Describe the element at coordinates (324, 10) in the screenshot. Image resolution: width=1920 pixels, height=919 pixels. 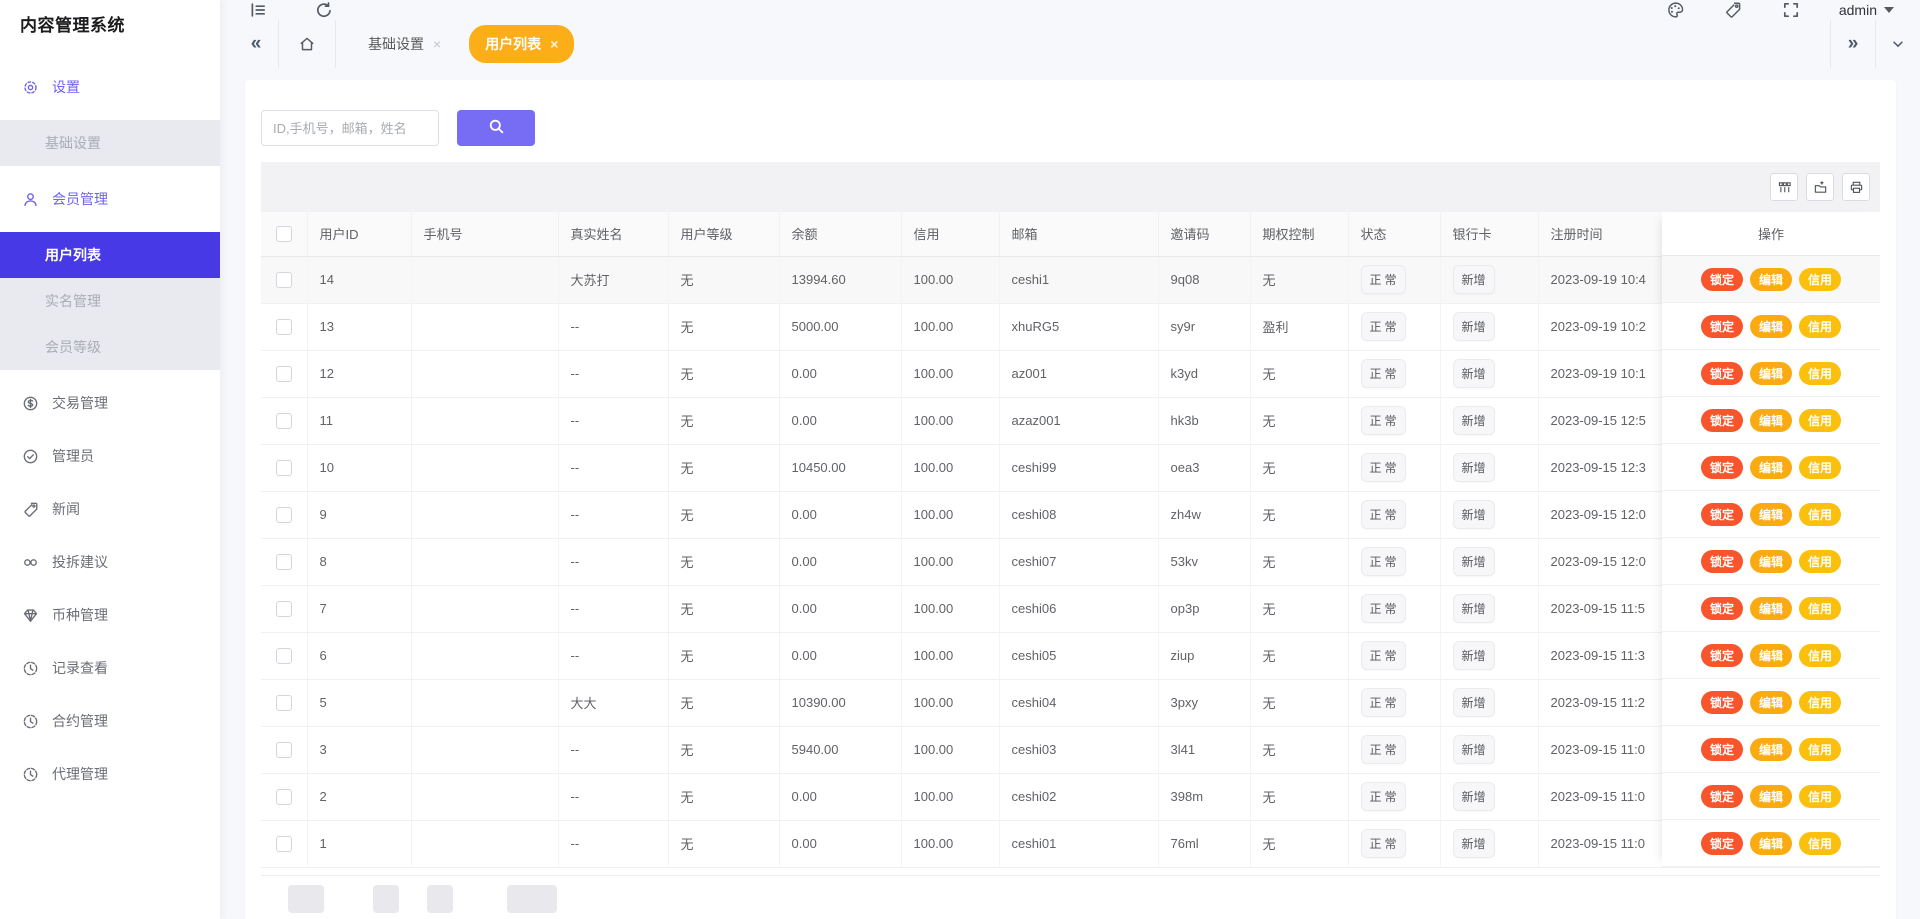
I see `refresh-icon` at that location.